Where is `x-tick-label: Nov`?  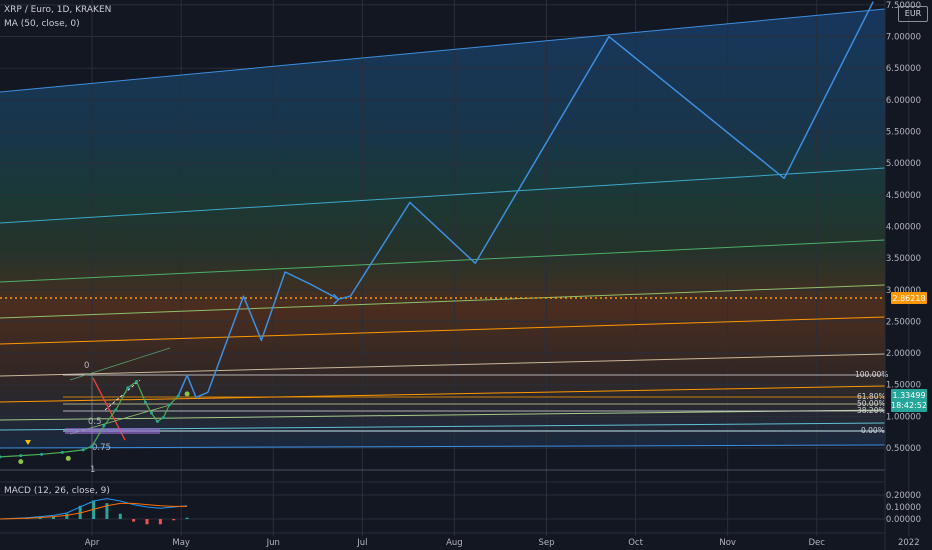
x-tick-label: Nov is located at coordinates (727, 543).